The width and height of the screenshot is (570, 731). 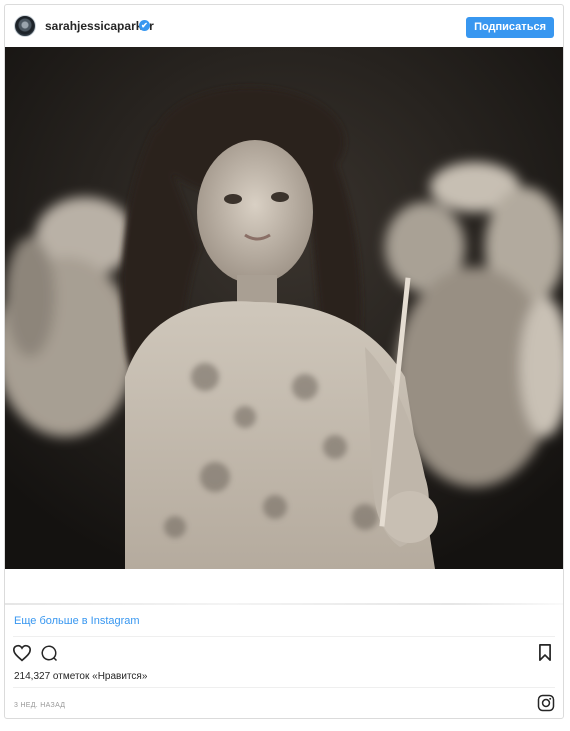 What do you see at coordinates (546, 703) in the screenshot?
I see `instagram-logo-icon` at bounding box center [546, 703].